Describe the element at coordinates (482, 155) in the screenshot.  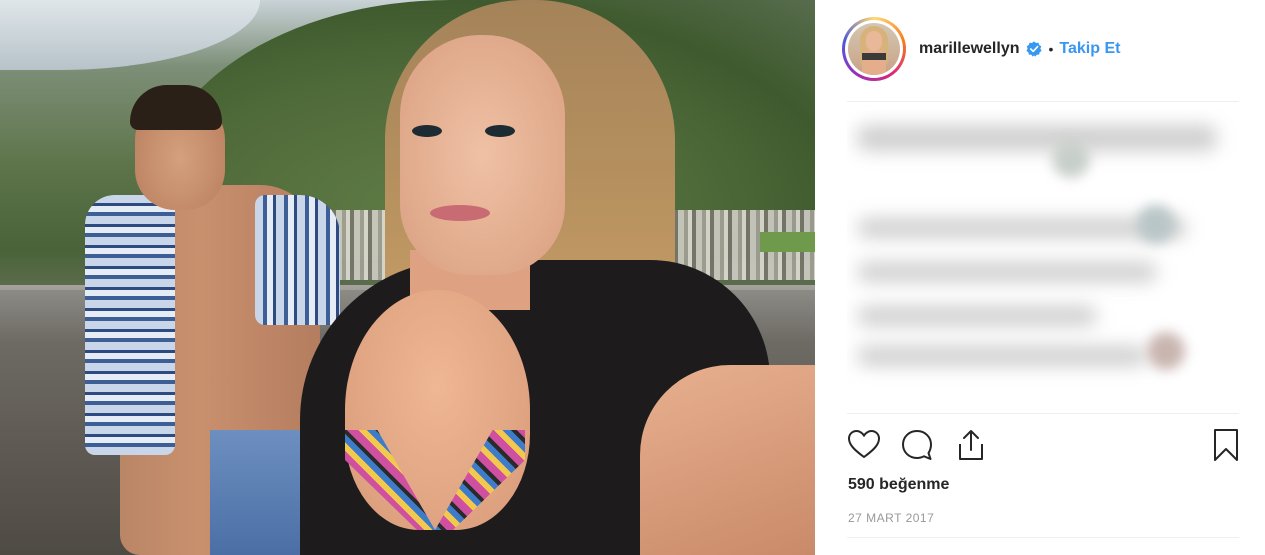
I see `woman-face` at that location.